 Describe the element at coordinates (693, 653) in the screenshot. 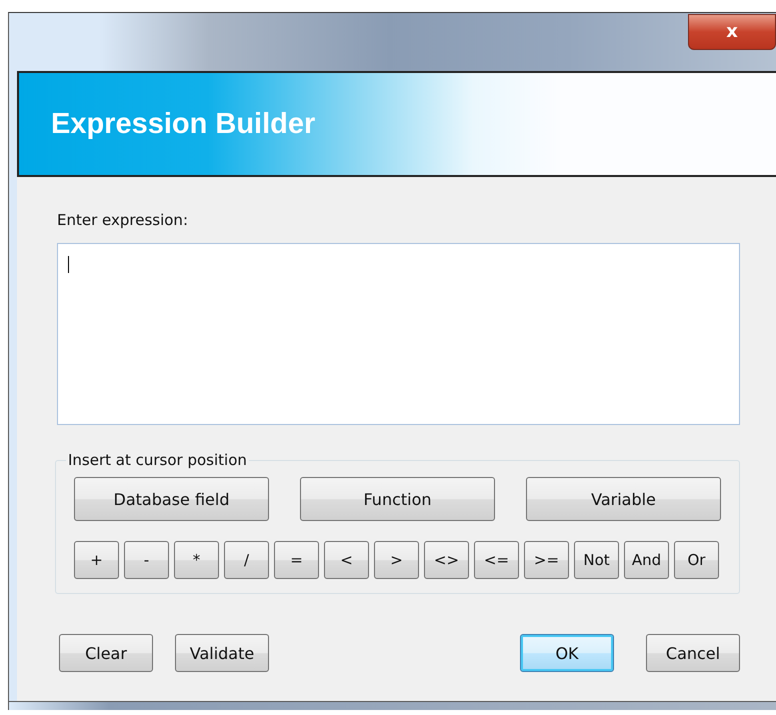

I see `action-button: Cancel` at that location.